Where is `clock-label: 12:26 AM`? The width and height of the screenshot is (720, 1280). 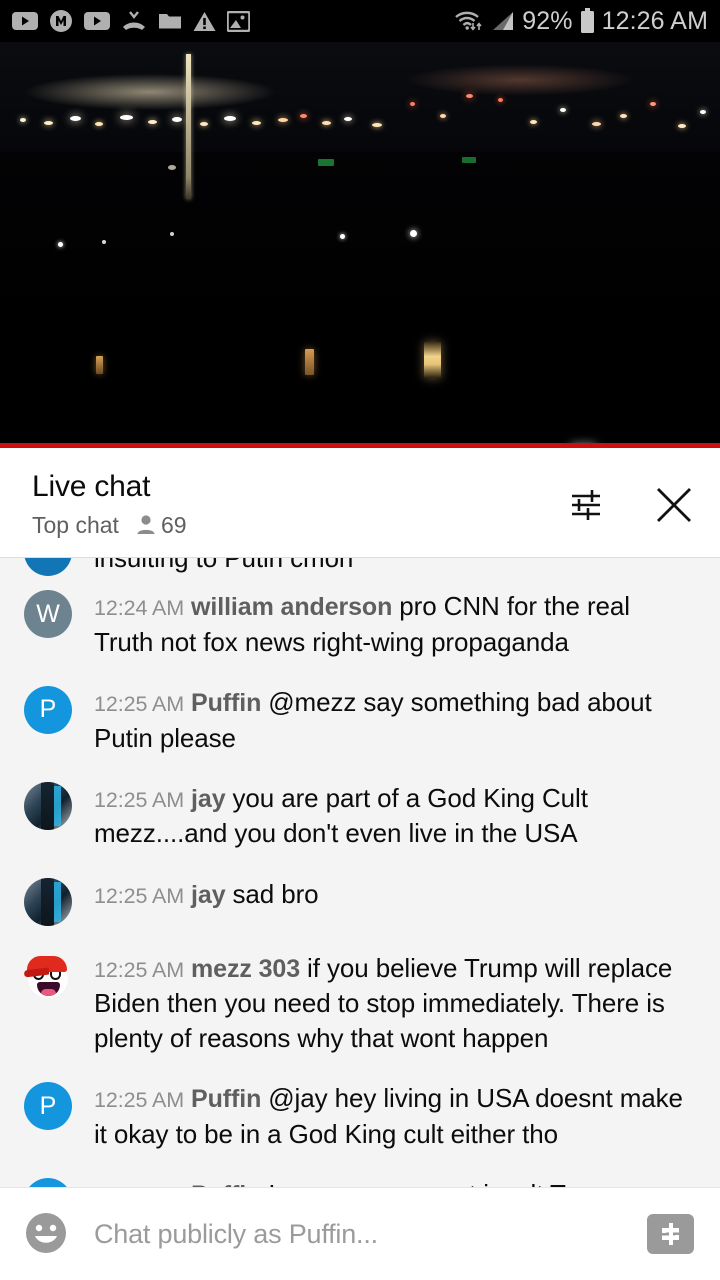 clock-label: 12:26 AM is located at coordinates (654, 20).